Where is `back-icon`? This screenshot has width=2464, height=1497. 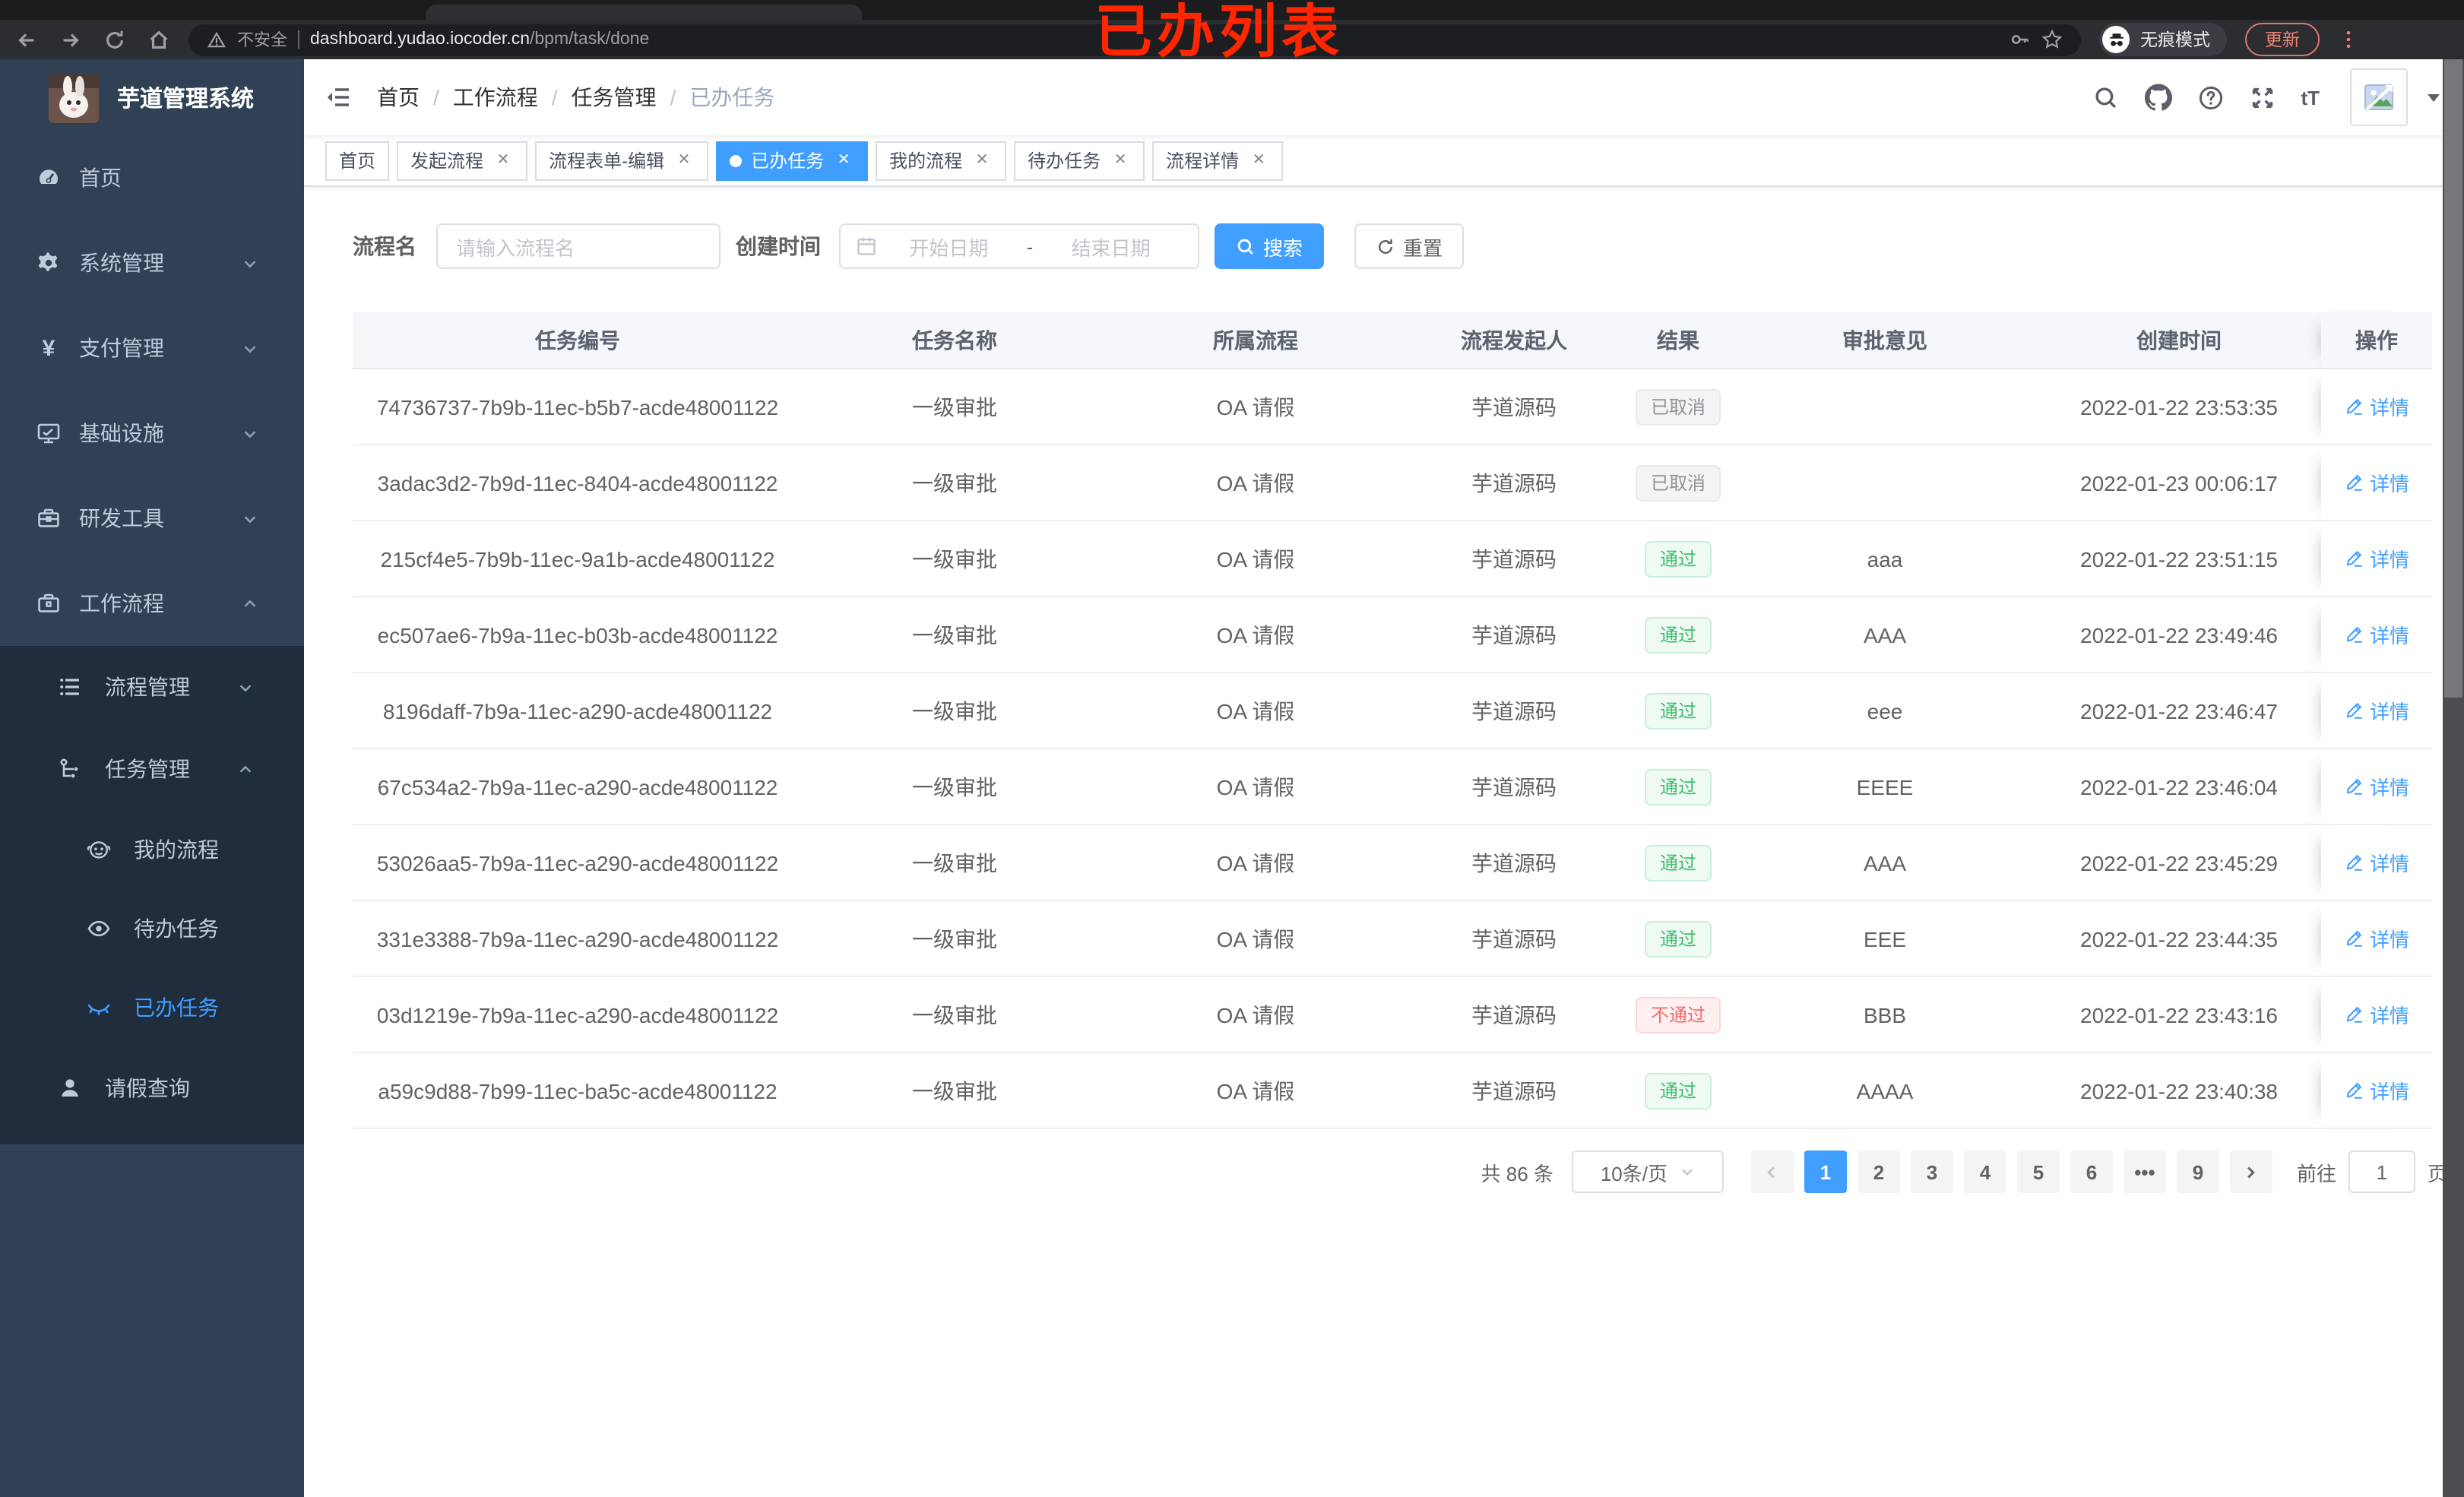 back-icon is located at coordinates (26, 39).